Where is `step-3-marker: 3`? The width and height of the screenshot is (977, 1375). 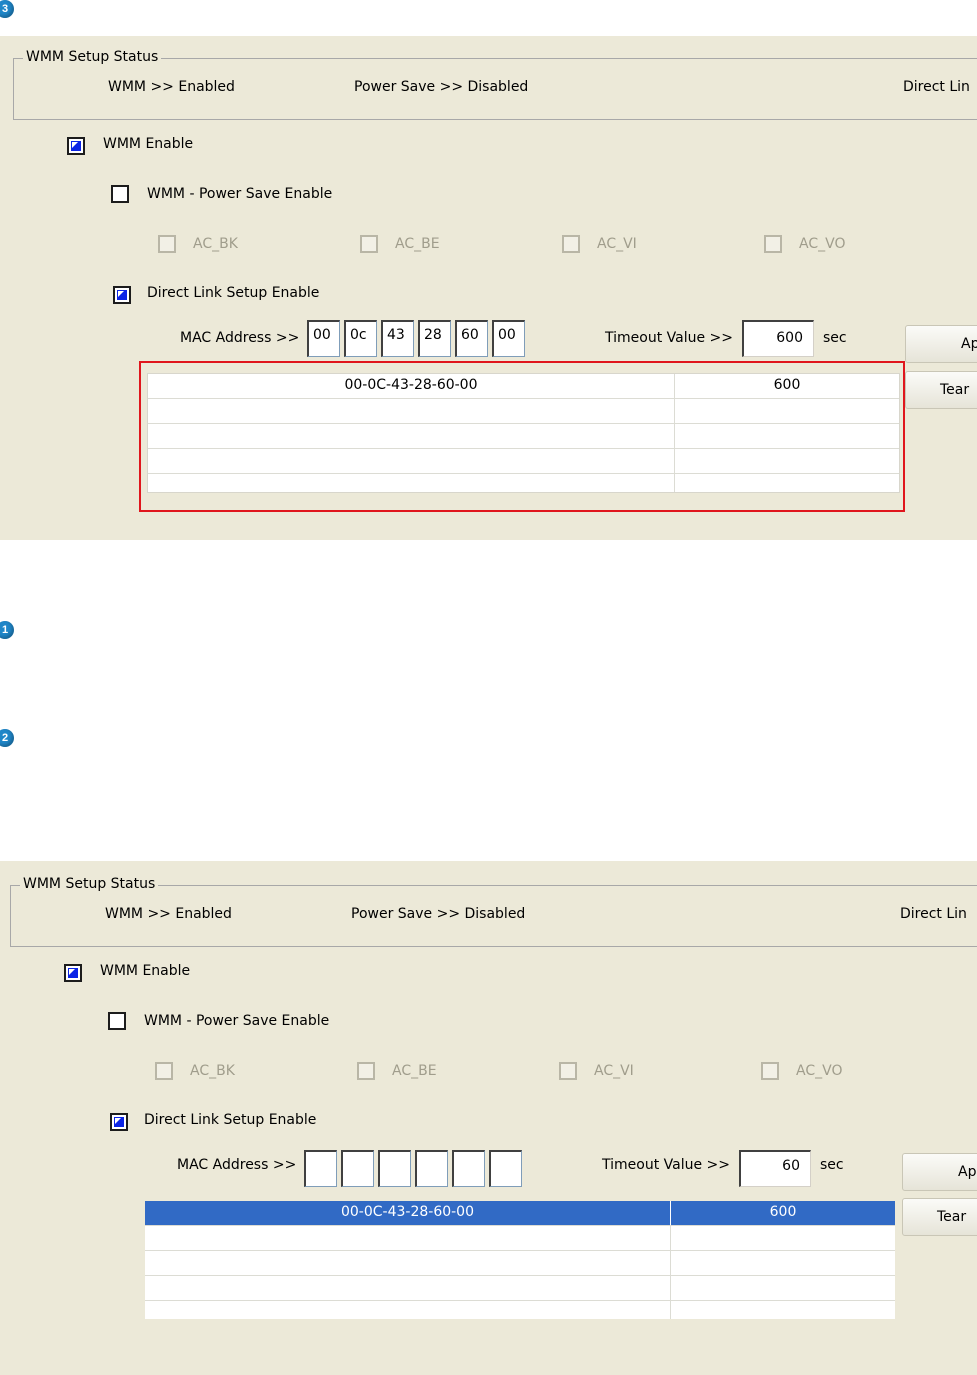
step-3-marker: 3 is located at coordinates (7, 9).